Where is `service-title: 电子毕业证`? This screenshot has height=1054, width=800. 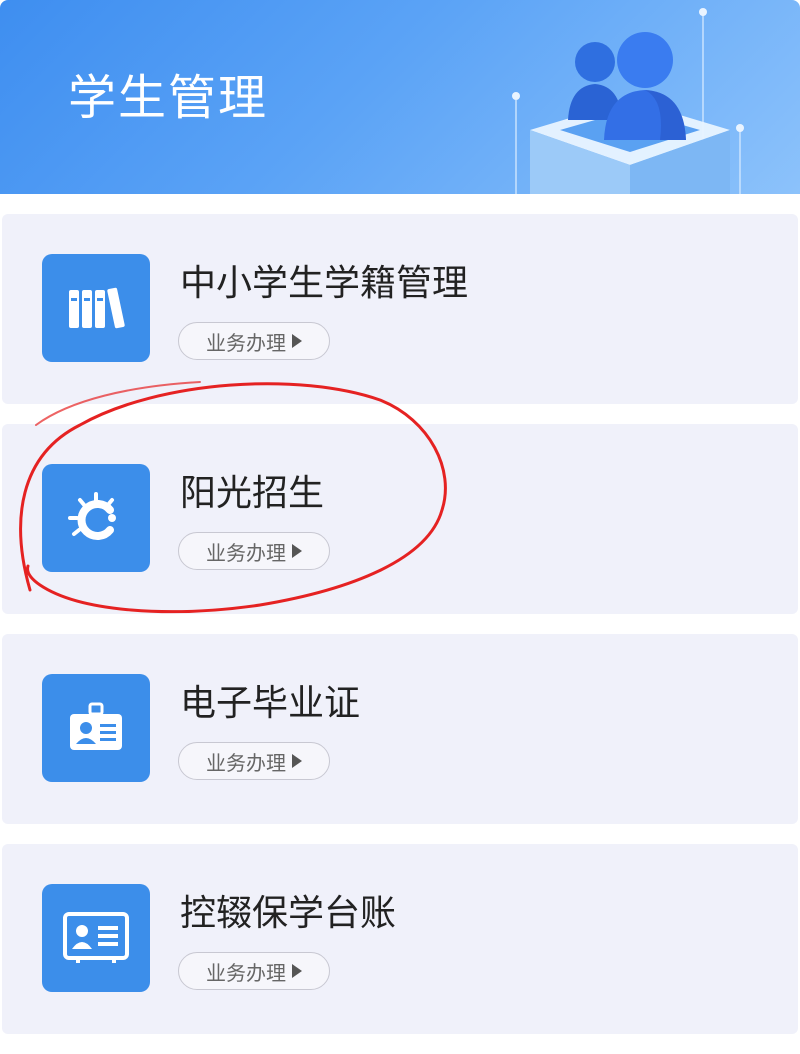 service-title: 电子毕业证 is located at coordinates (270, 703).